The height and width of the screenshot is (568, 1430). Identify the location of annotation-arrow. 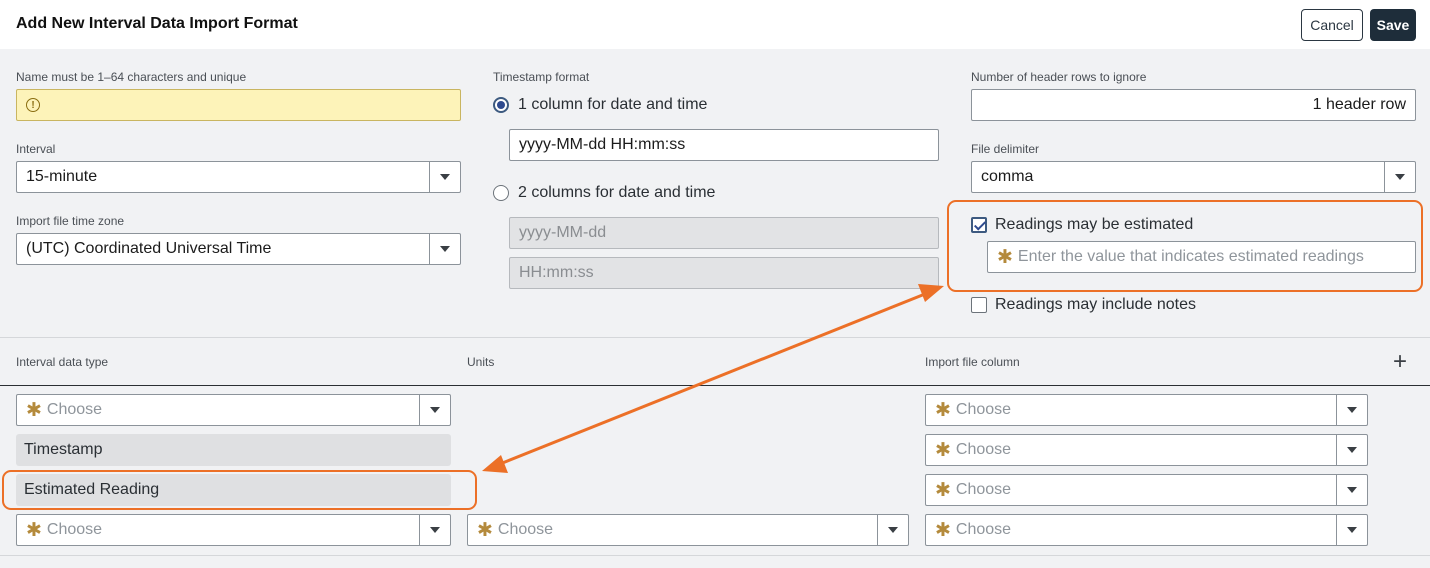
(713, 378).